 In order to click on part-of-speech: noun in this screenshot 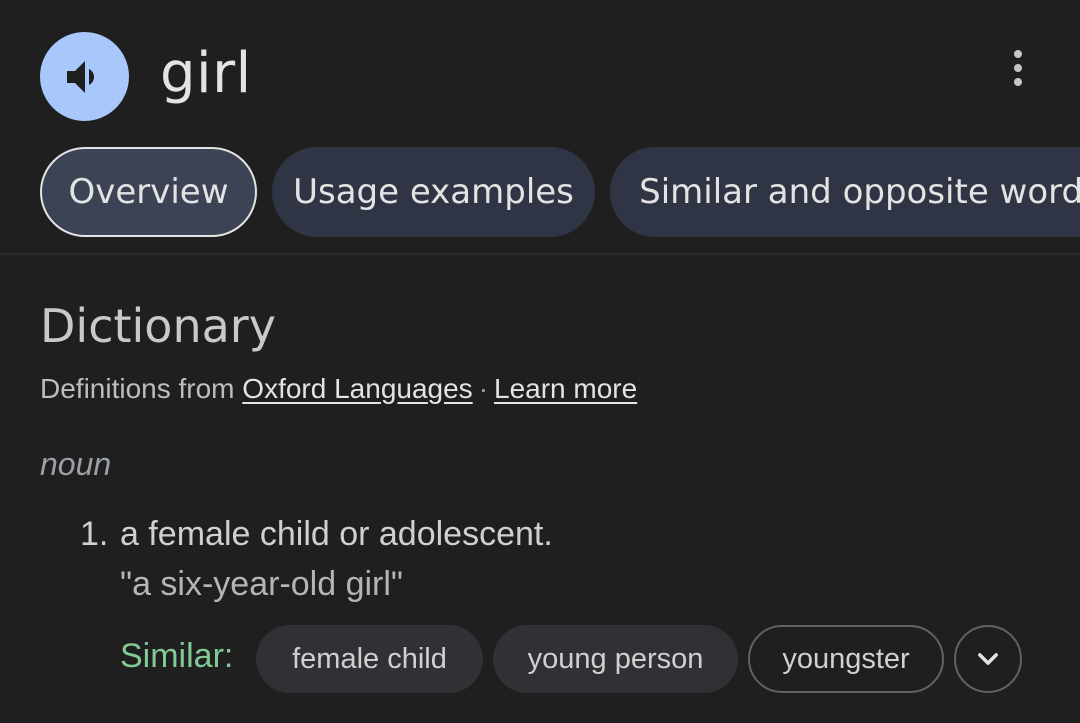, I will do `click(76, 464)`.